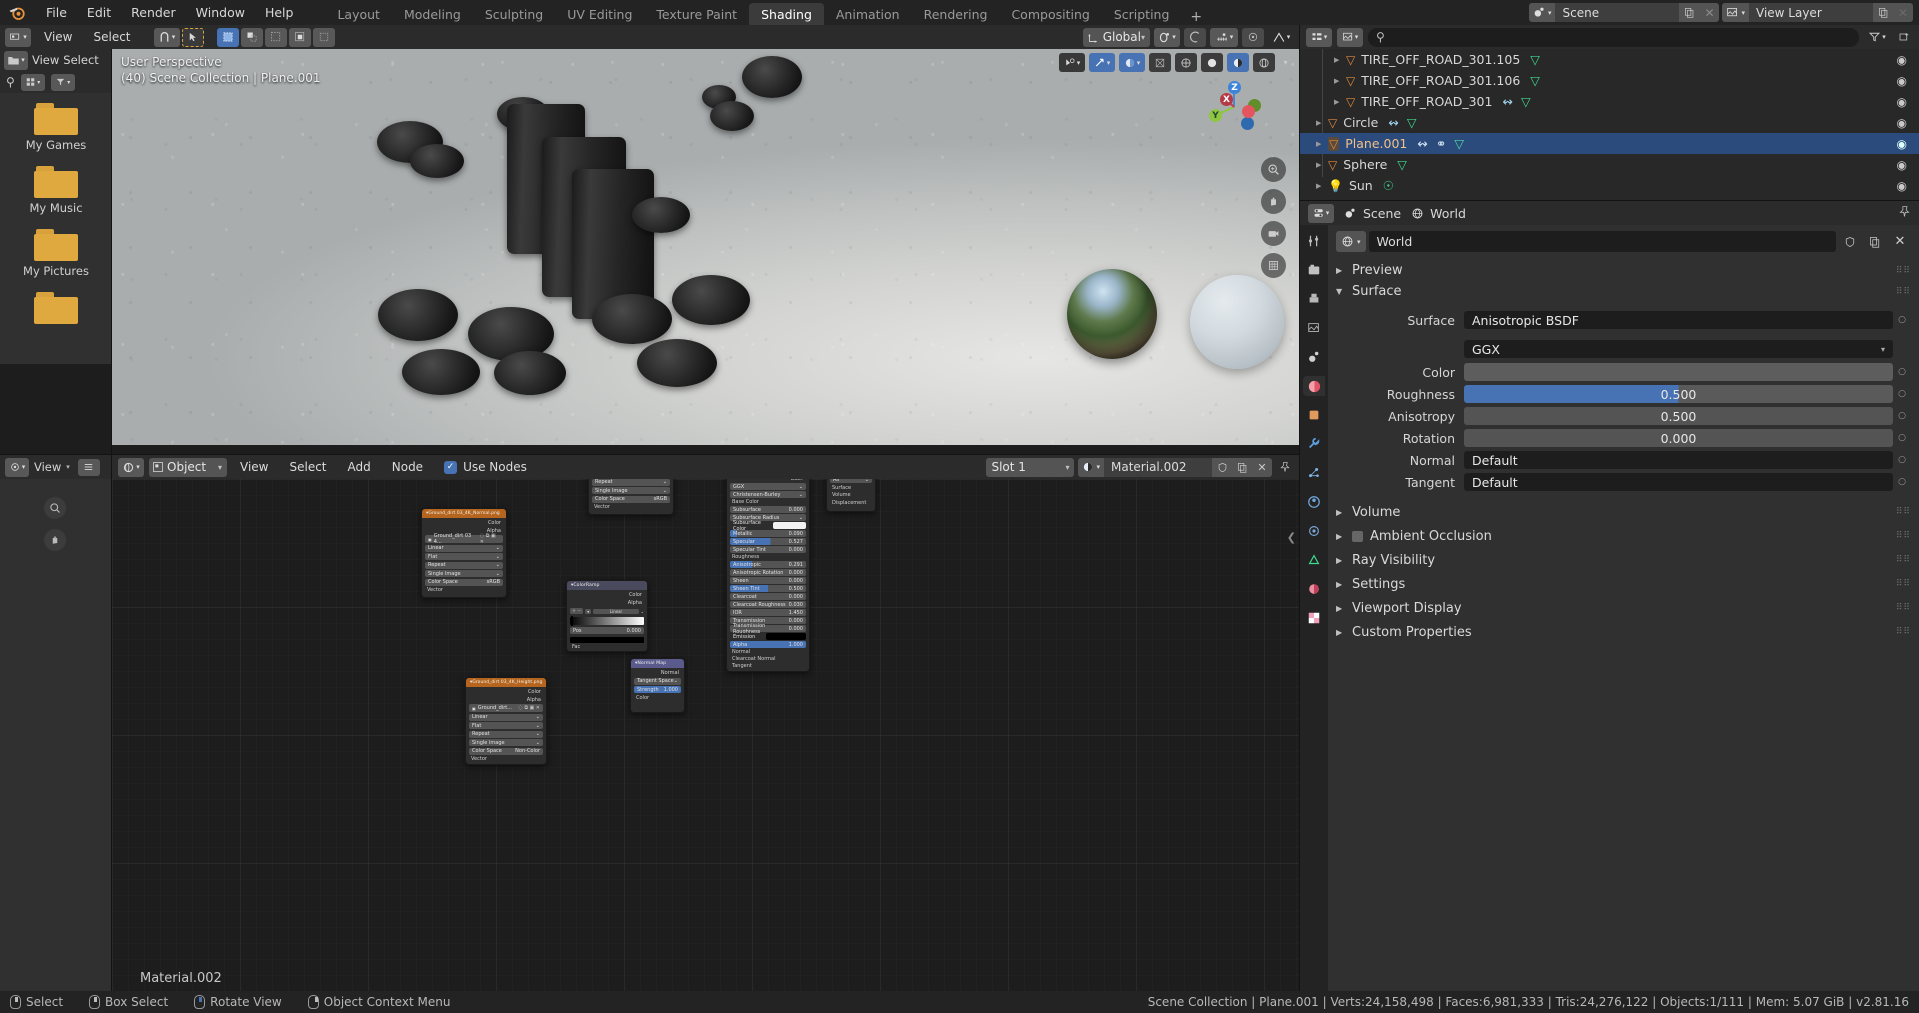  I want to click on menu-render: Render, so click(153, 12).